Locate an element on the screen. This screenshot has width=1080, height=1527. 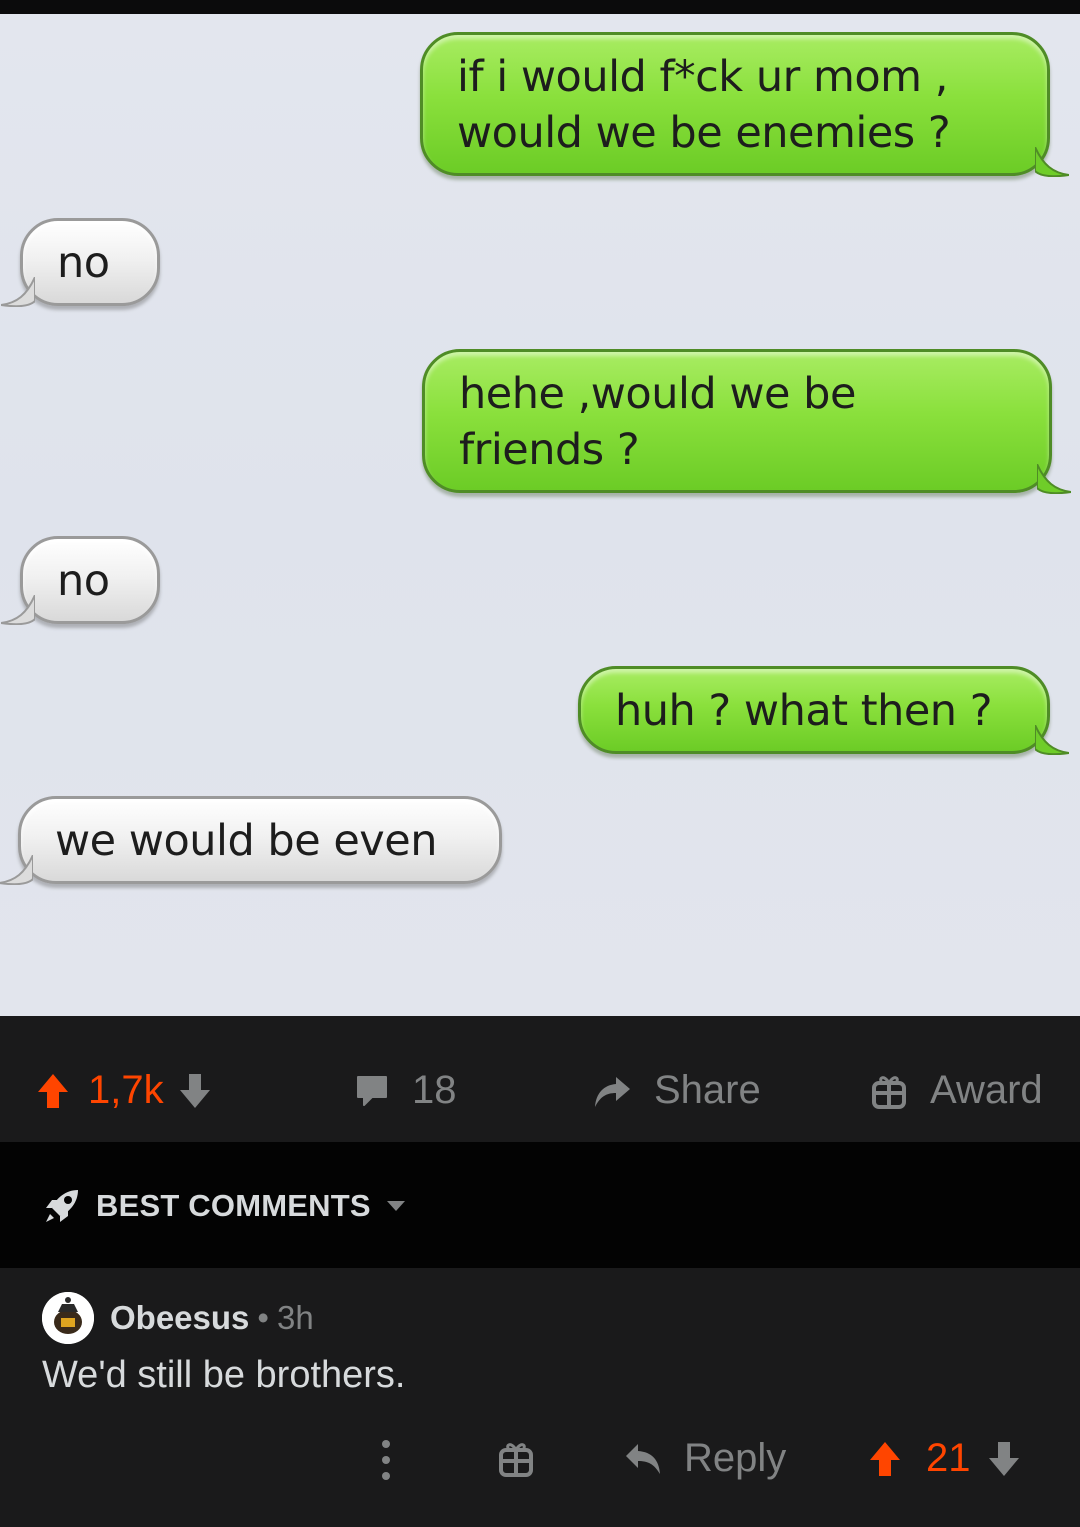
rocket-icon is located at coordinates (62, 1206).